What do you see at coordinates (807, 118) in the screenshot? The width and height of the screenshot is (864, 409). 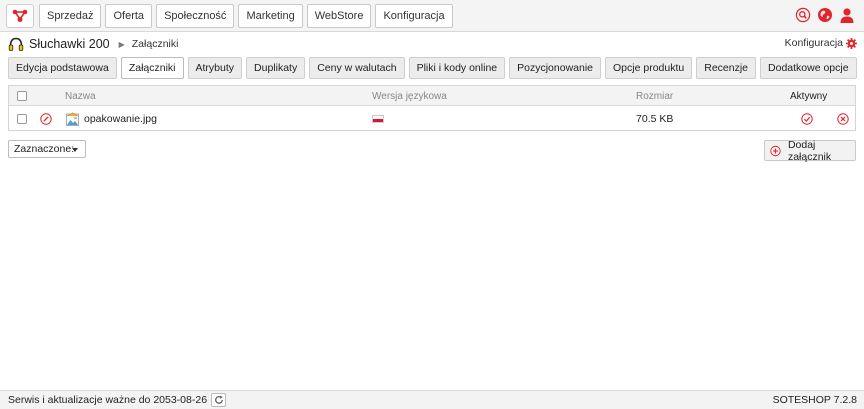 I see `check-circle-icon` at bounding box center [807, 118].